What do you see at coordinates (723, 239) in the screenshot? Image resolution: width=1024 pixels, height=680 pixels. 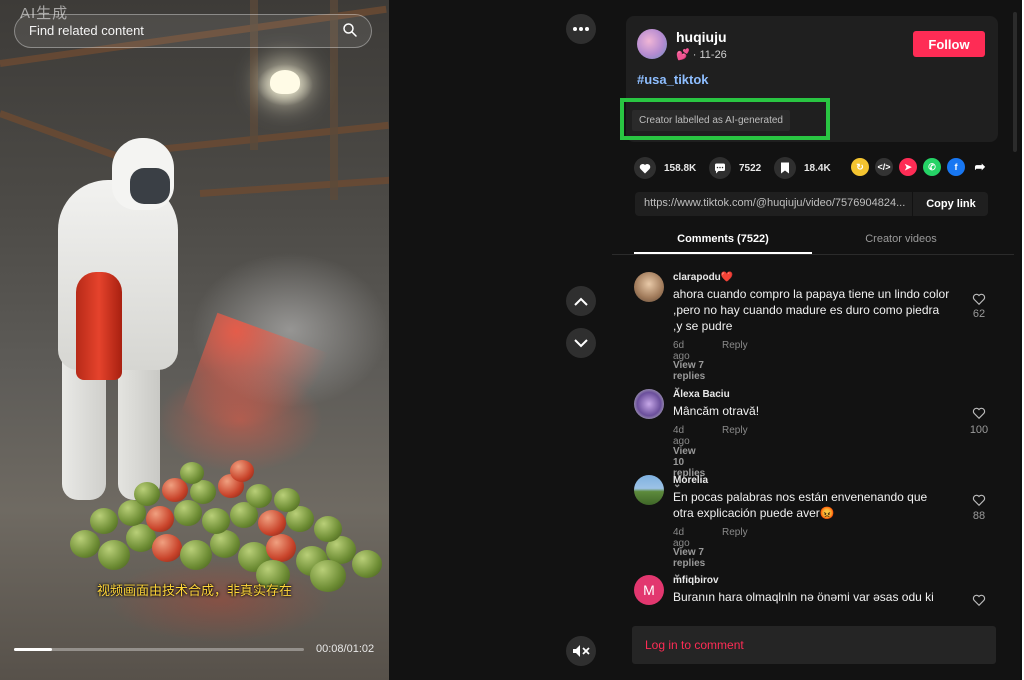 I see `tab-comments: Comments (7522)` at bounding box center [723, 239].